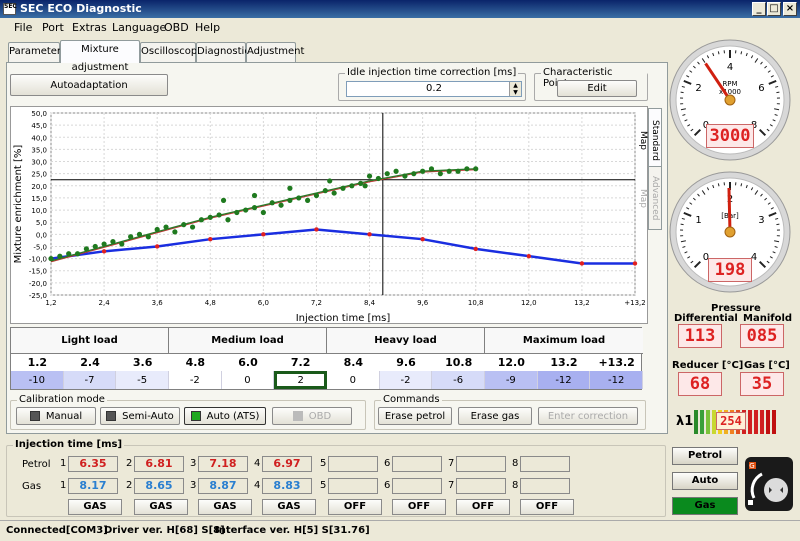 The image size is (800, 541). What do you see at coordinates (275, 52) in the screenshot?
I see `tab-adjustment: Adjustment` at bounding box center [275, 52].